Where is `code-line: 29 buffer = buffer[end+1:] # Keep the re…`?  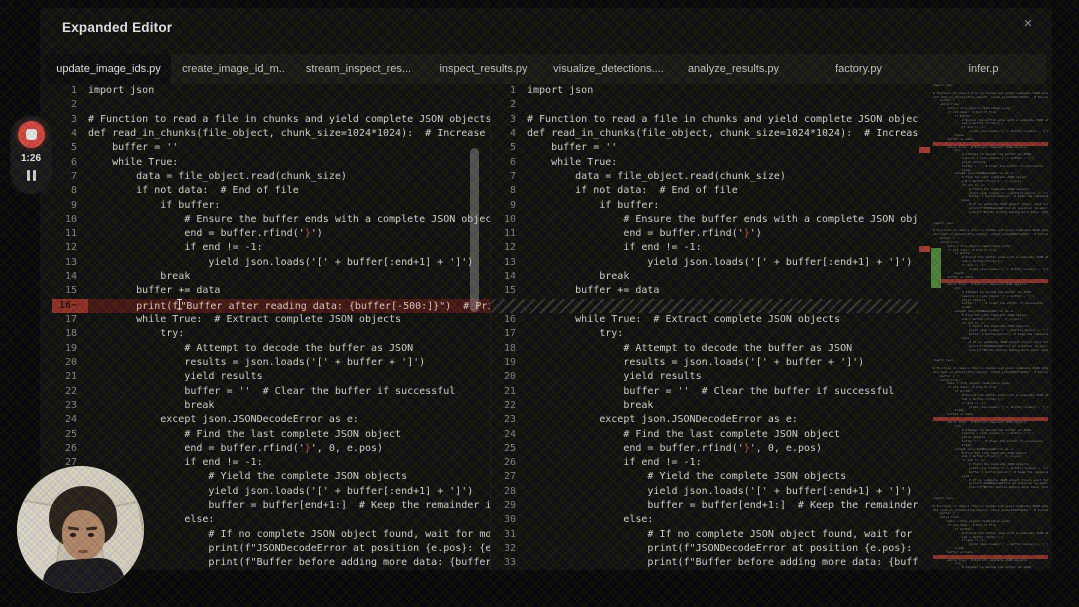 code-line: 29 buffer = buffer[end+1:] # Keep the re… is located at coordinates (704, 506).